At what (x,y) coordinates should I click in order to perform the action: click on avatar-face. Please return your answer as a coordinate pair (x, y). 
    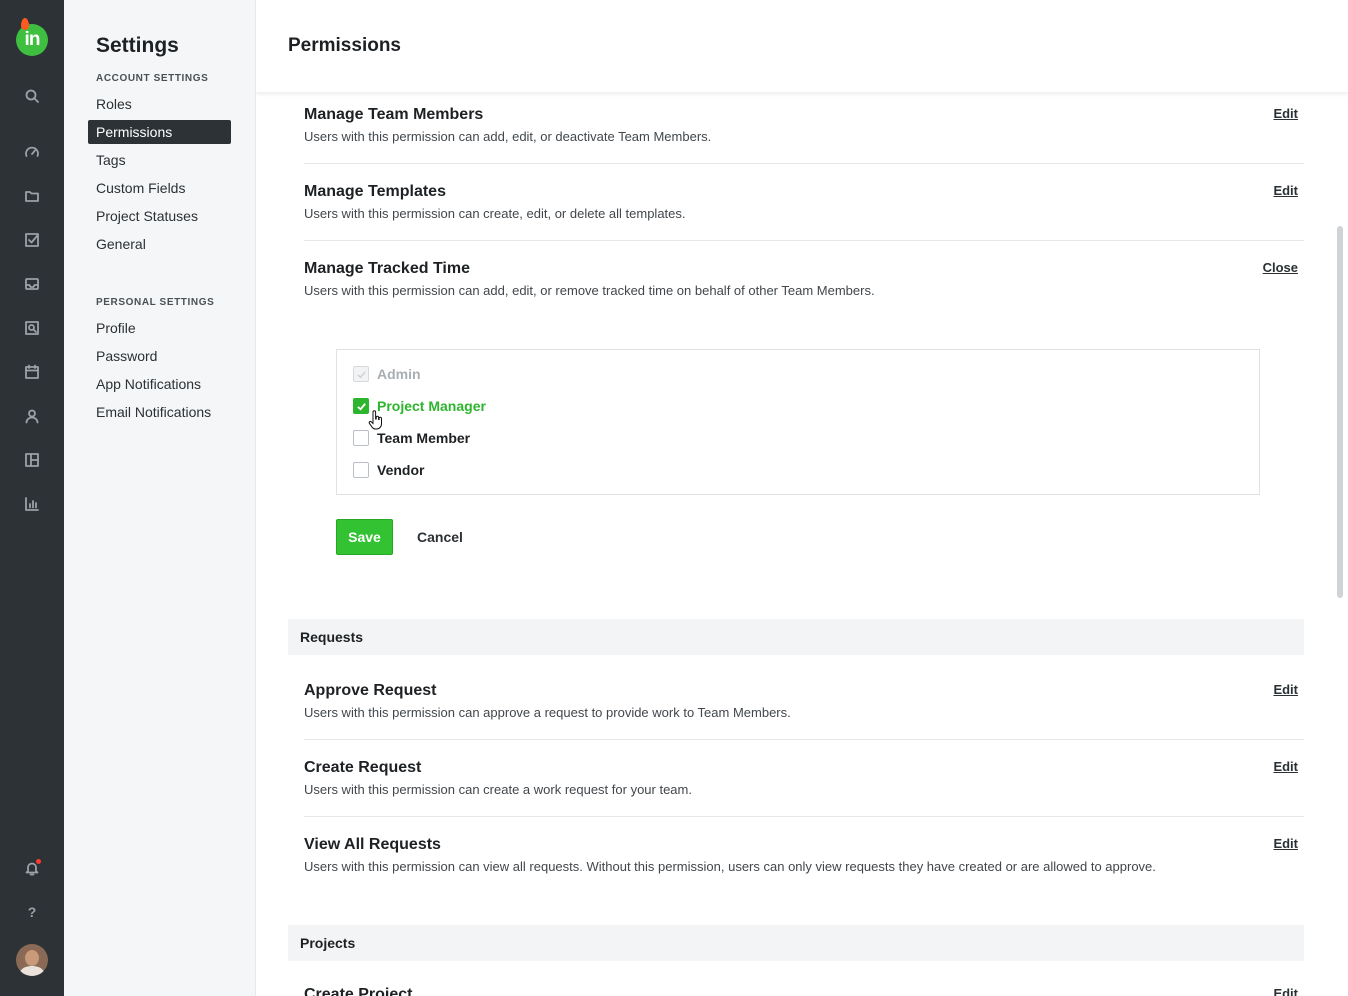
    Looking at the image, I should click on (32, 958).